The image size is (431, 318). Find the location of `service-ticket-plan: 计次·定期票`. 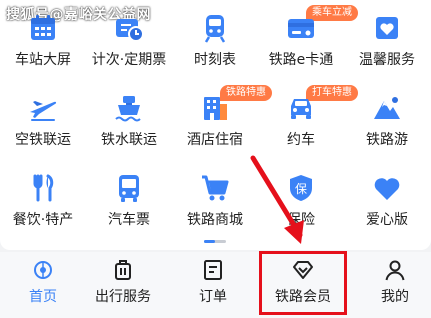

service-ticket-plan: 计次·定期票 is located at coordinates (129, 36).